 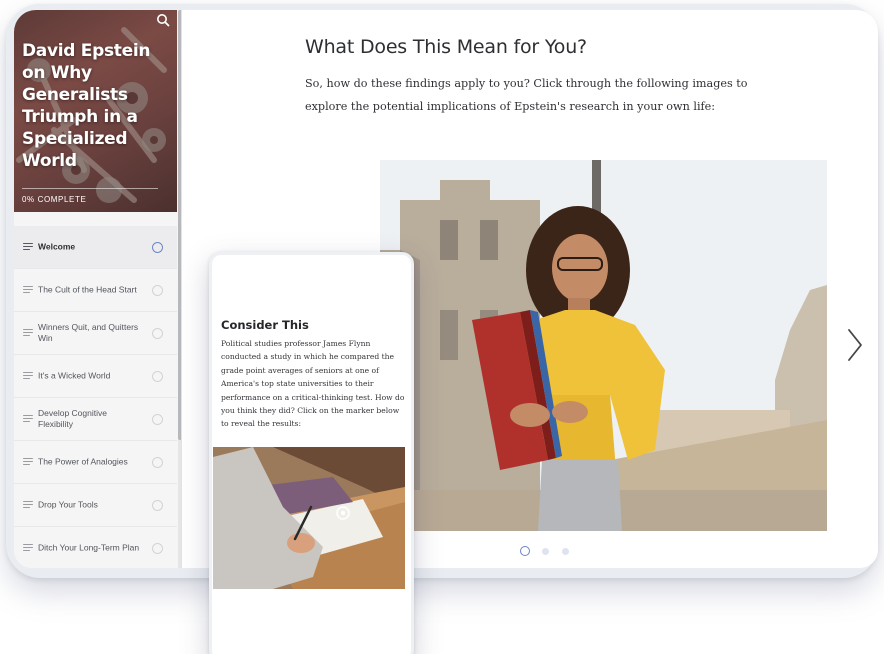 What do you see at coordinates (265, 325) in the screenshot?
I see `callout-title: Consider This` at bounding box center [265, 325].